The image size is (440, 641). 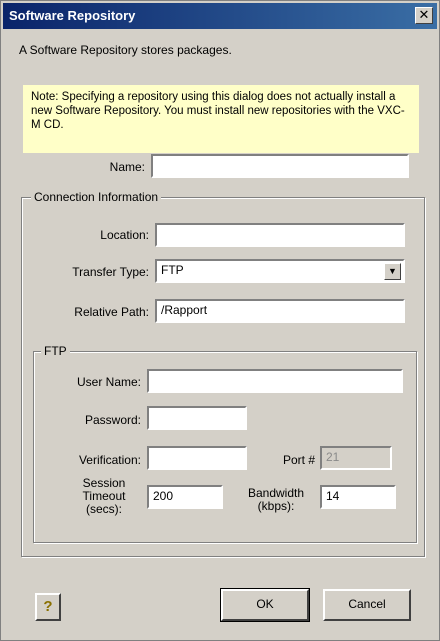 What do you see at coordinates (275, 381) in the screenshot?
I see `user-name-field` at bounding box center [275, 381].